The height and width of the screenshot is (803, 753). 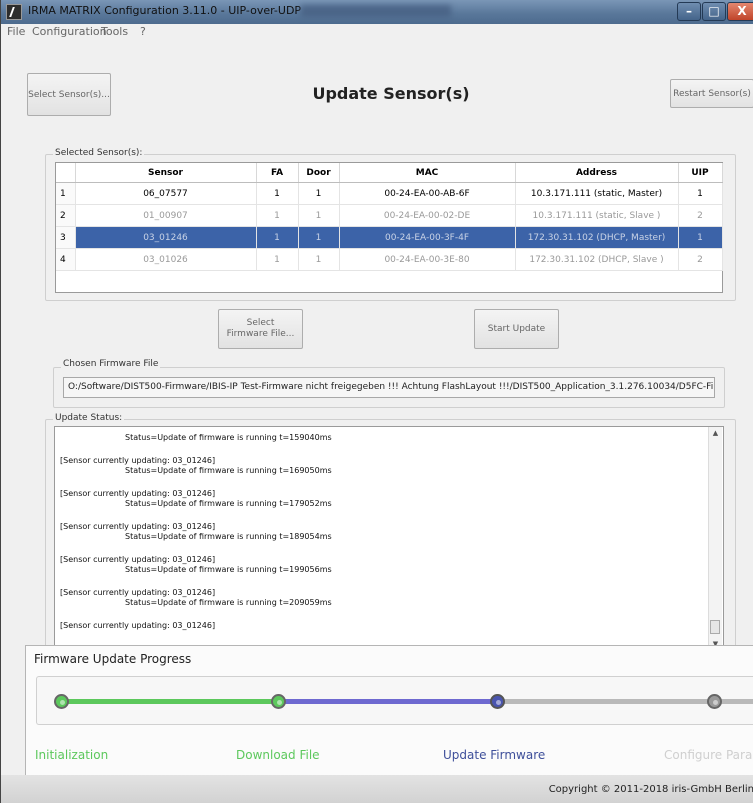 What do you see at coordinates (715, 433) in the screenshot?
I see `scroll-up-arrow-icon: ▲` at bounding box center [715, 433].